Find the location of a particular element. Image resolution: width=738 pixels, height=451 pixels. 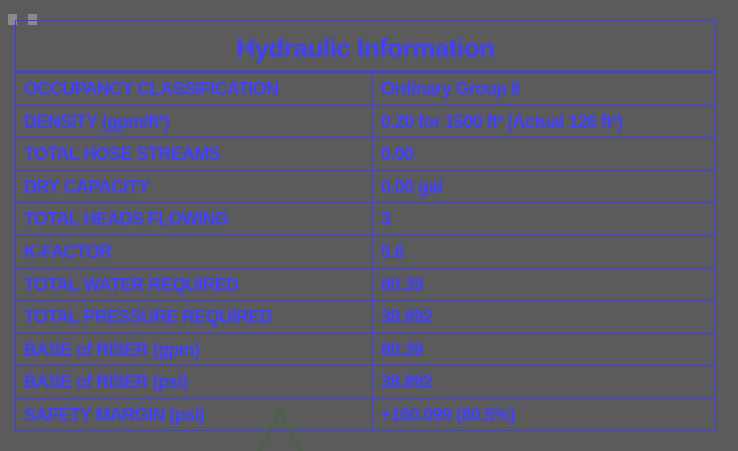

row-value: 0.00 gal is located at coordinates (412, 186).